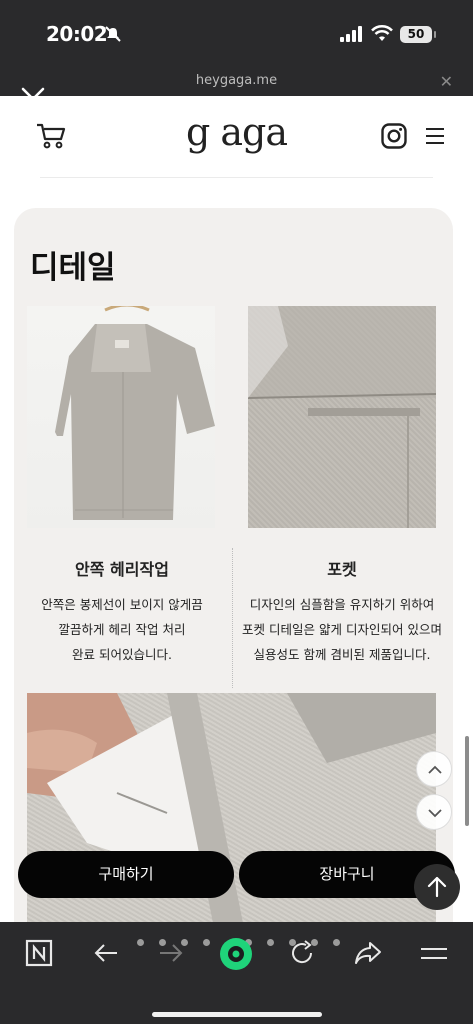  I want to click on detail-line: 완료 되어있습니다., so click(122, 654).